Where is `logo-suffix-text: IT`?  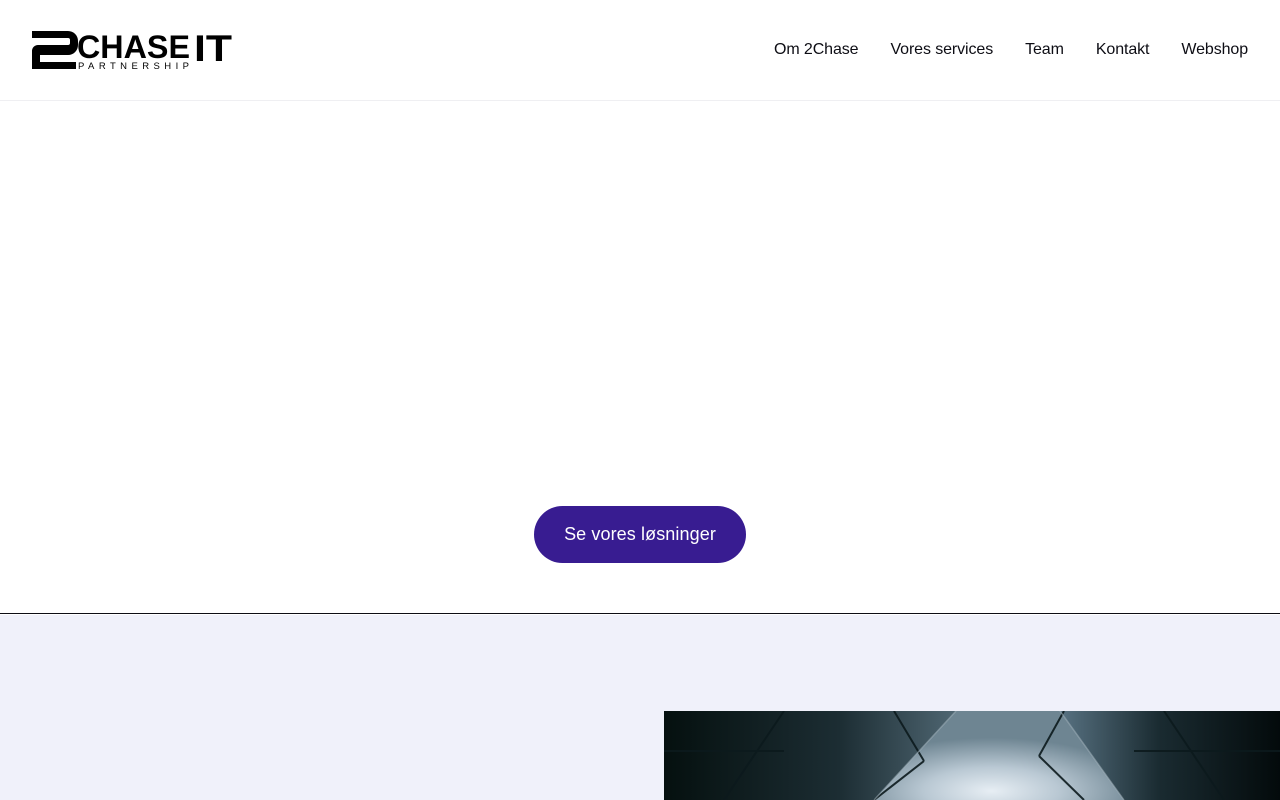 logo-suffix-text: IT is located at coordinates (213, 50).